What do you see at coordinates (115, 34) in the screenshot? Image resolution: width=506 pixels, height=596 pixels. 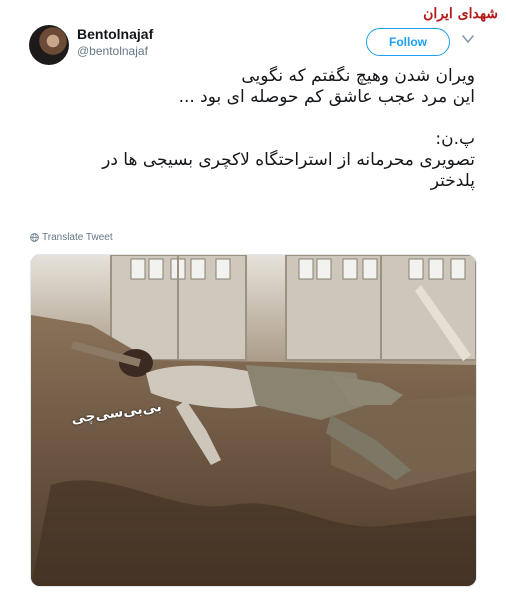 I see `display-name: Bentolnajaf` at bounding box center [115, 34].